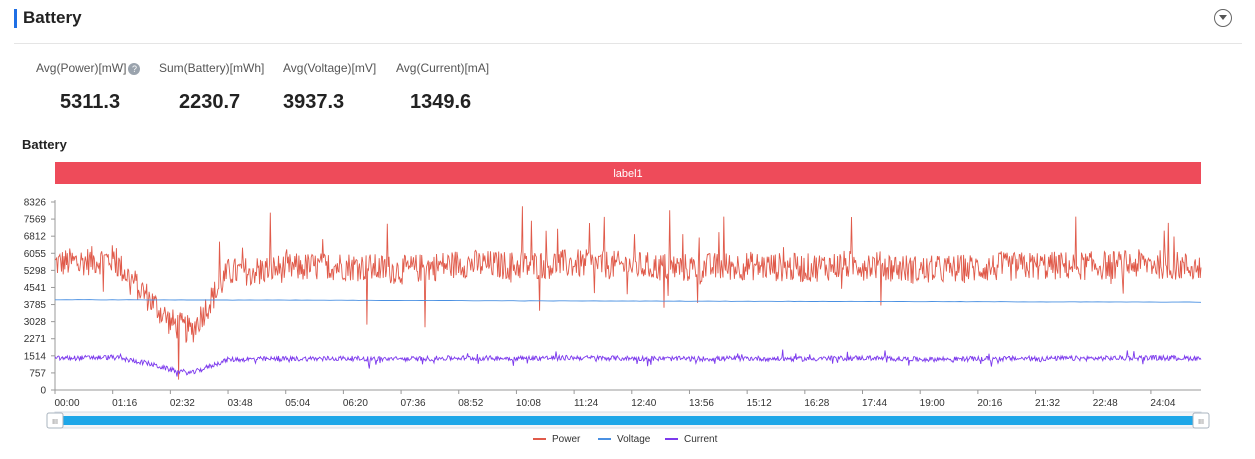  Describe the element at coordinates (528, 403) in the screenshot. I see `x-tick-label: 10:08` at that location.